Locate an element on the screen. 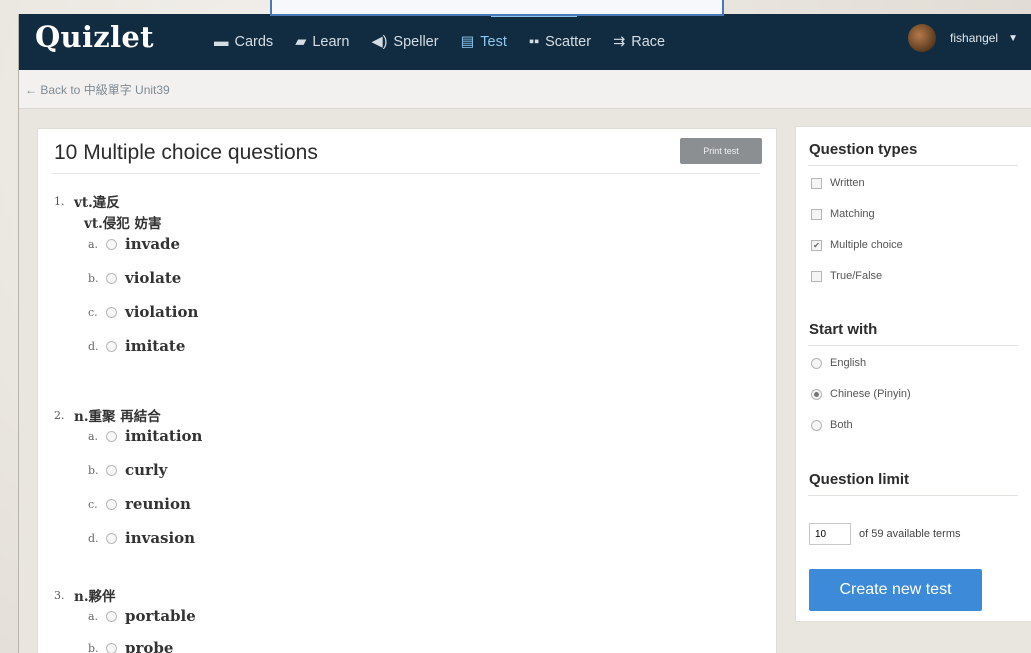 This screenshot has height=653, width=1031. print-test-button: Print test is located at coordinates (721, 151).